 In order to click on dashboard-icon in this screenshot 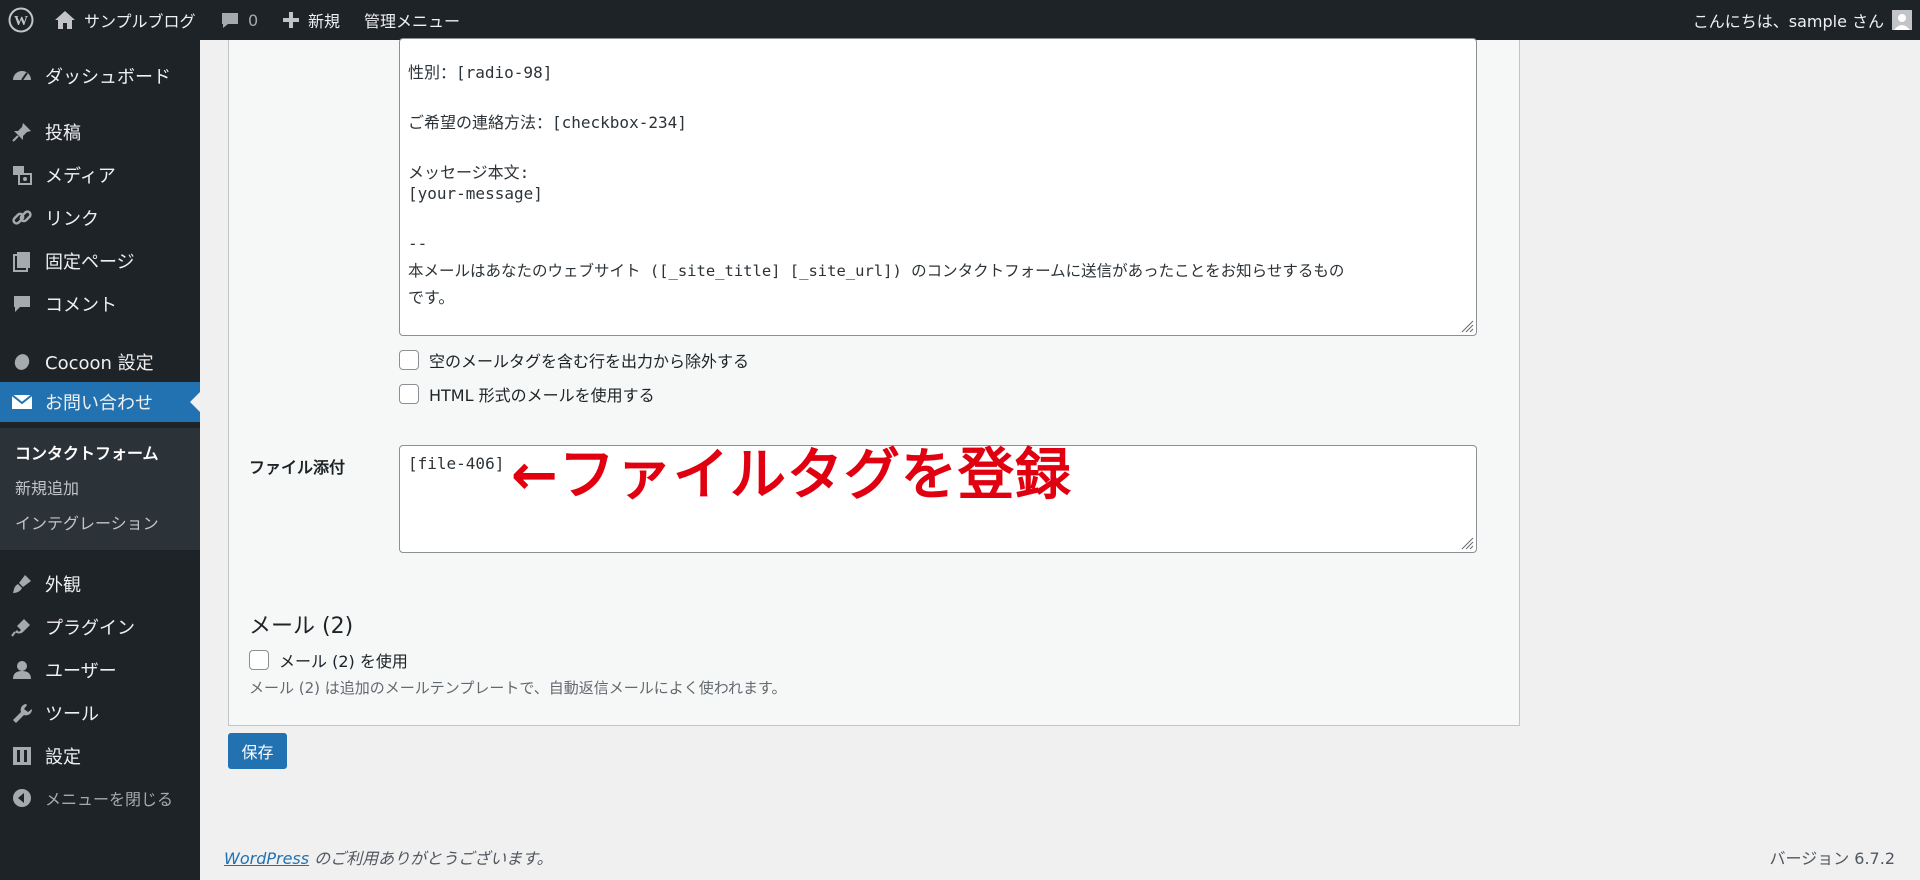, I will do `click(22, 76)`.